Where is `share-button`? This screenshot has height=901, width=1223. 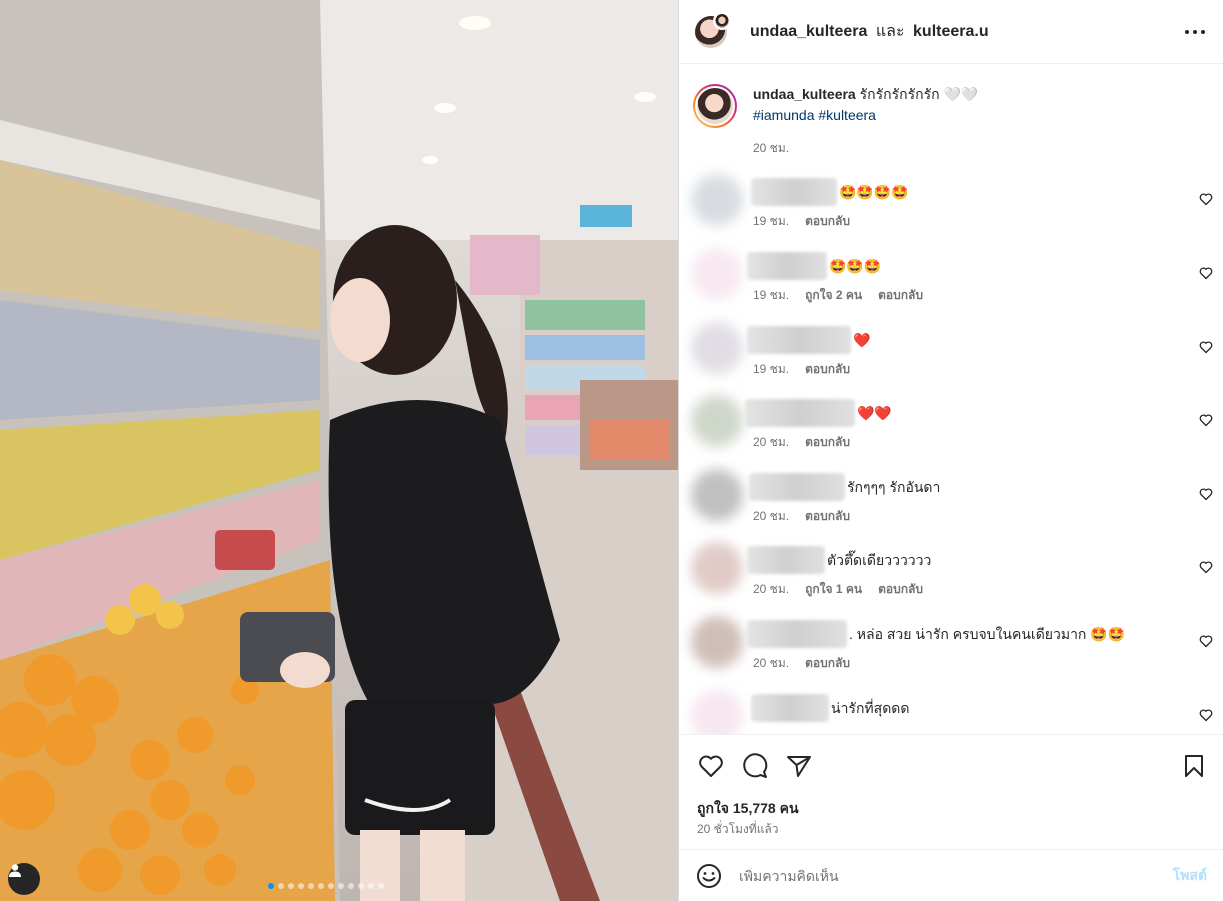
share-button is located at coordinates (799, 766).